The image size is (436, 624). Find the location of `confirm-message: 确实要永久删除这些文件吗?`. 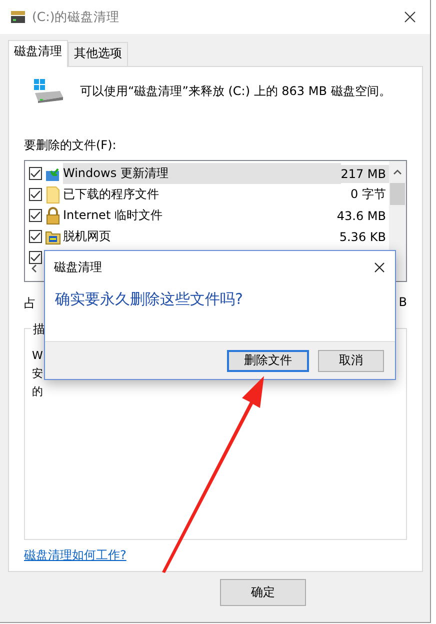

confirm-message: 确实要永久删除这些文件吗? is located at coordinates (149, 299).